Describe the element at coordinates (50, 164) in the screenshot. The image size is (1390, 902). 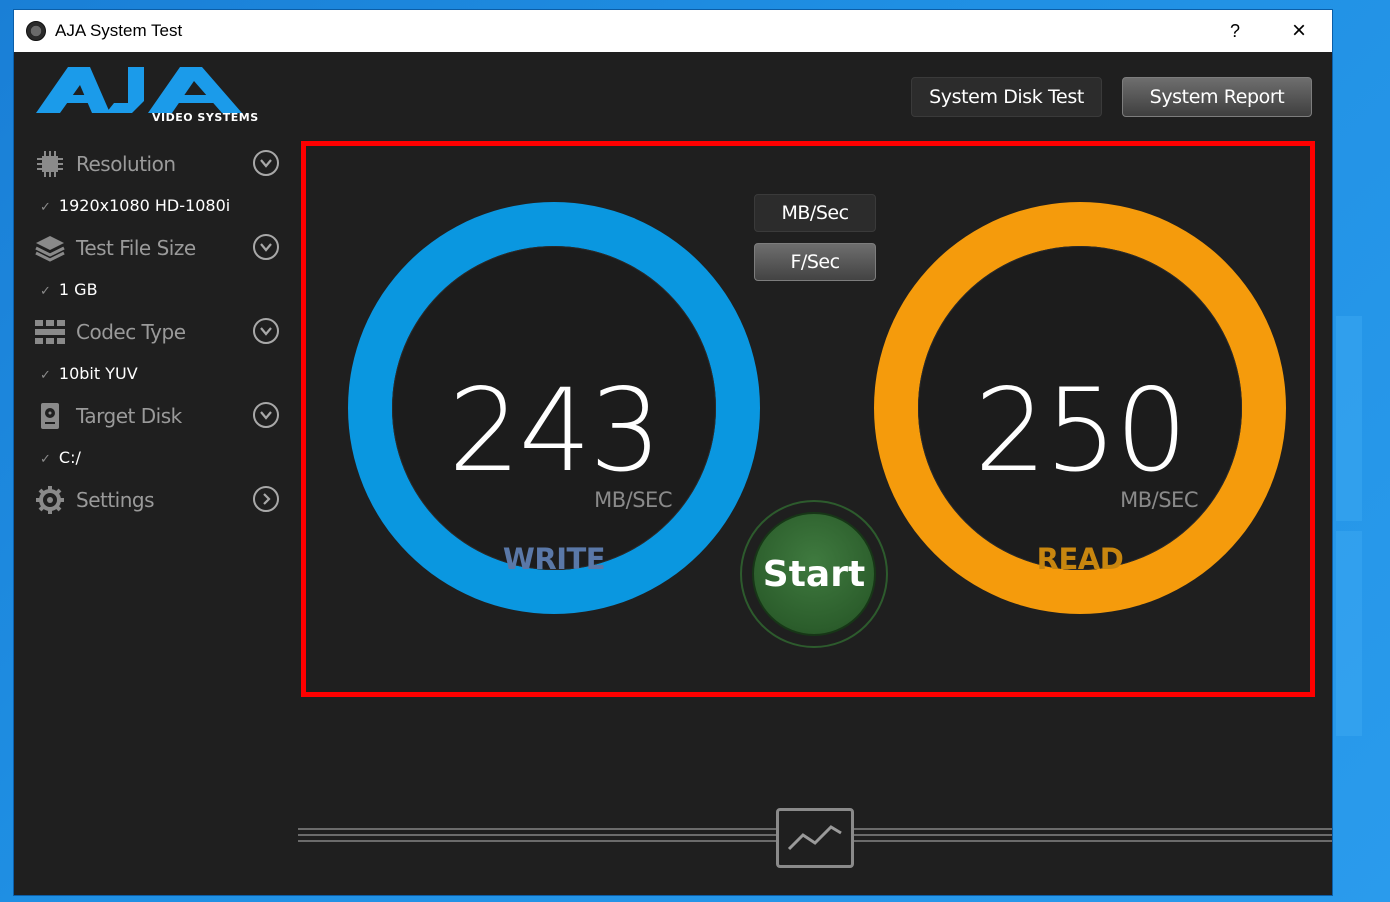
I see `chip-icon` at that location.